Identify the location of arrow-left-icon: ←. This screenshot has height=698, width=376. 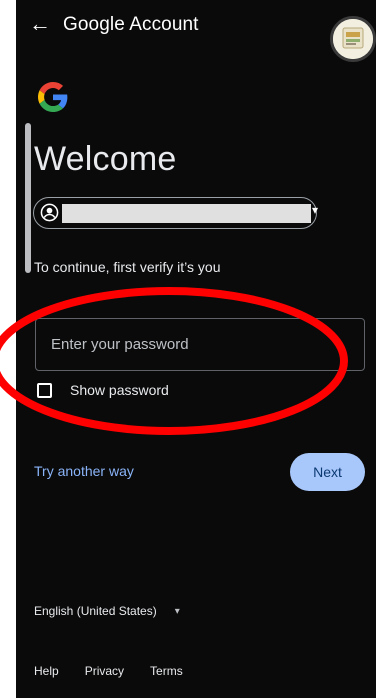
(40, 24).